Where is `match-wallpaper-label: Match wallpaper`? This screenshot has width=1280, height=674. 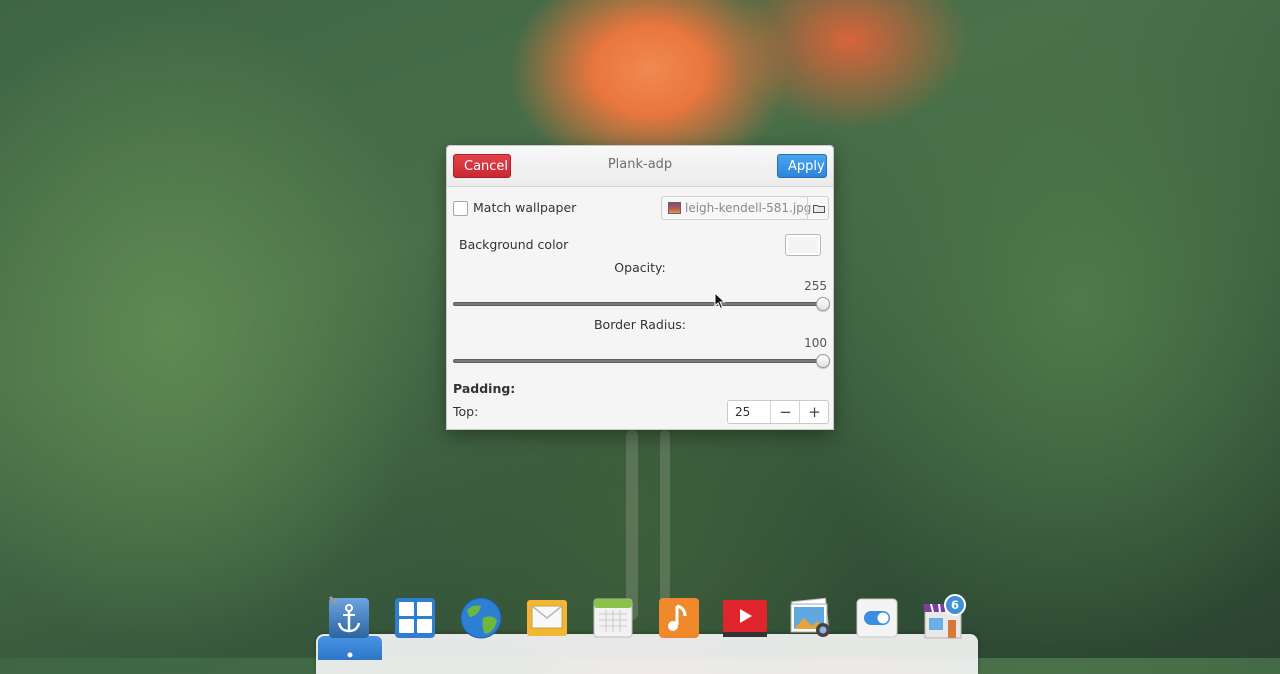 match-wallpaper-label: Match wallpaper is located at coordinates (525, 207).